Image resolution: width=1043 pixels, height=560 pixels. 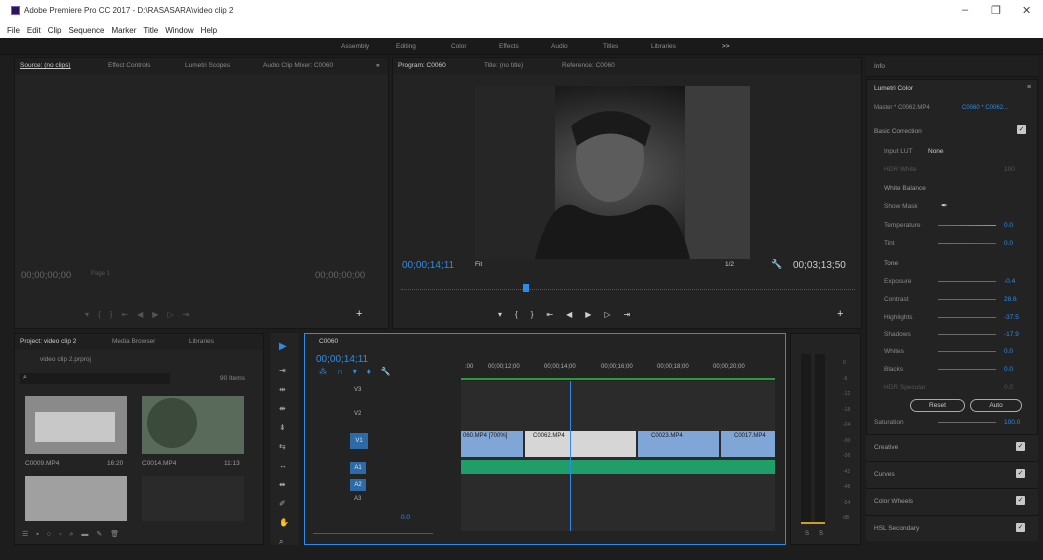 I want to click on tab-project: Project: video clip 2, so click(x=48, y=341).